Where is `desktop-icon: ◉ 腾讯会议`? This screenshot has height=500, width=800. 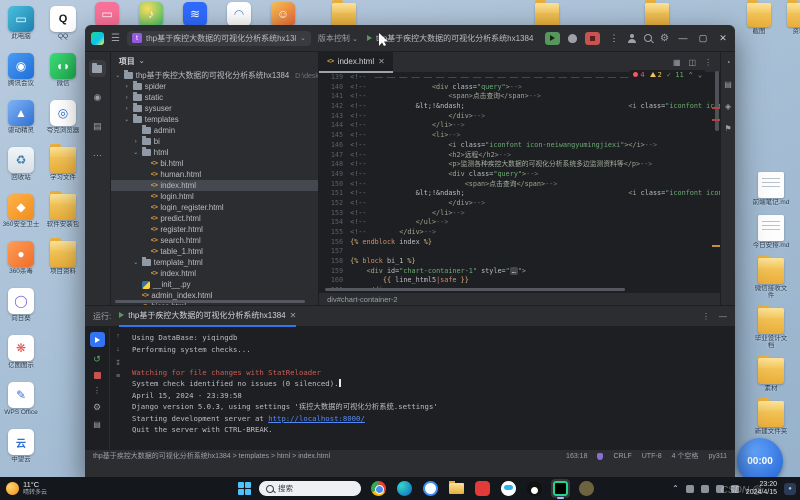 desktop-icon: ◉ 腾讯会议 is located at coordinates (21, 70).